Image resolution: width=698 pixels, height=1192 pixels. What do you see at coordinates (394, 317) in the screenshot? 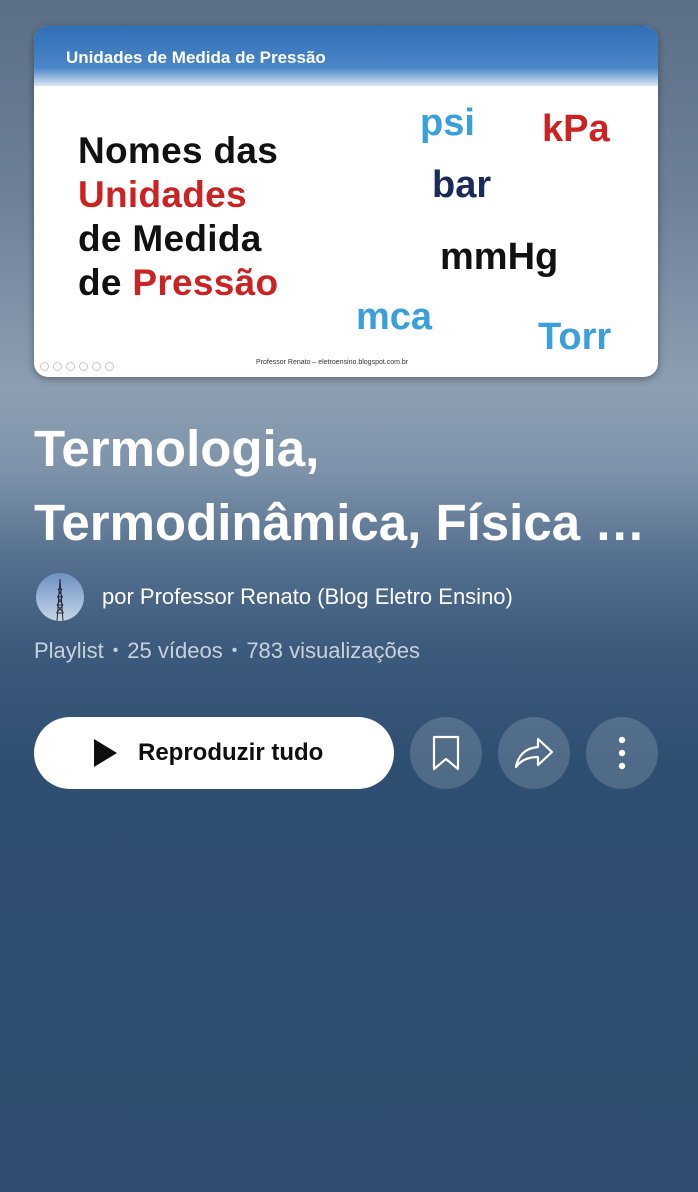
I see `unit-mca: mca` at bounding box center [394, 317].